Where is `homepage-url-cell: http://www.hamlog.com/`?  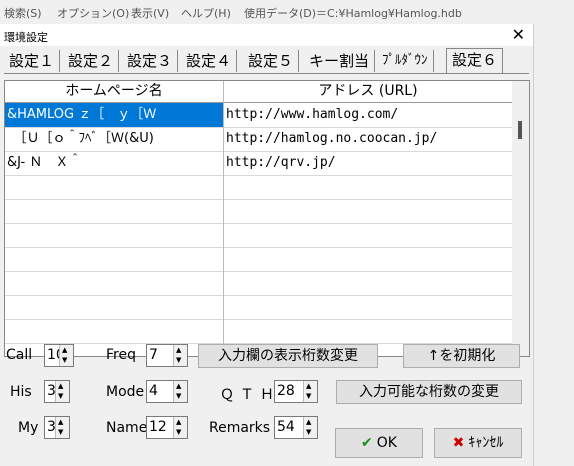
homepage-url-cell: http://www.hamlog.com/ is located at coordinates (368, 115).